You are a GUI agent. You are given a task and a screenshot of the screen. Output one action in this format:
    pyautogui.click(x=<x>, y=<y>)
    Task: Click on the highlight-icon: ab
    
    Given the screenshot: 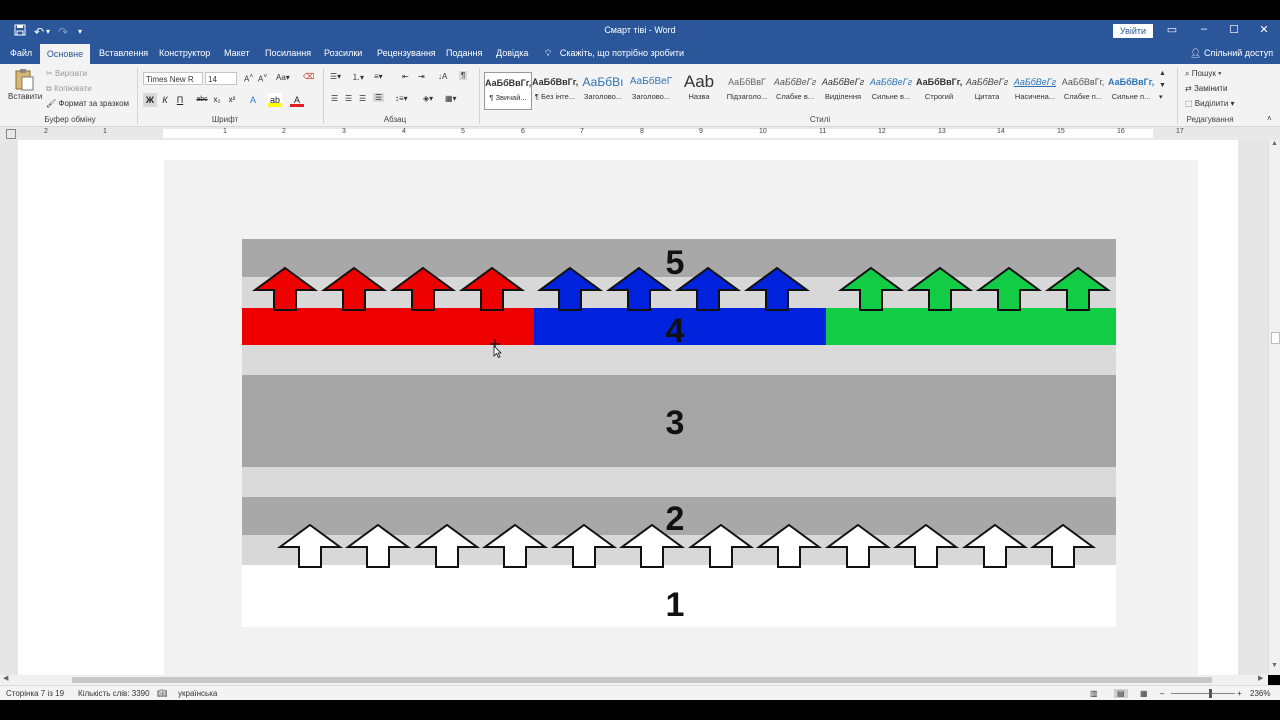 What is the action you would take?
    pyautogui.click(x=275, y=100)
    